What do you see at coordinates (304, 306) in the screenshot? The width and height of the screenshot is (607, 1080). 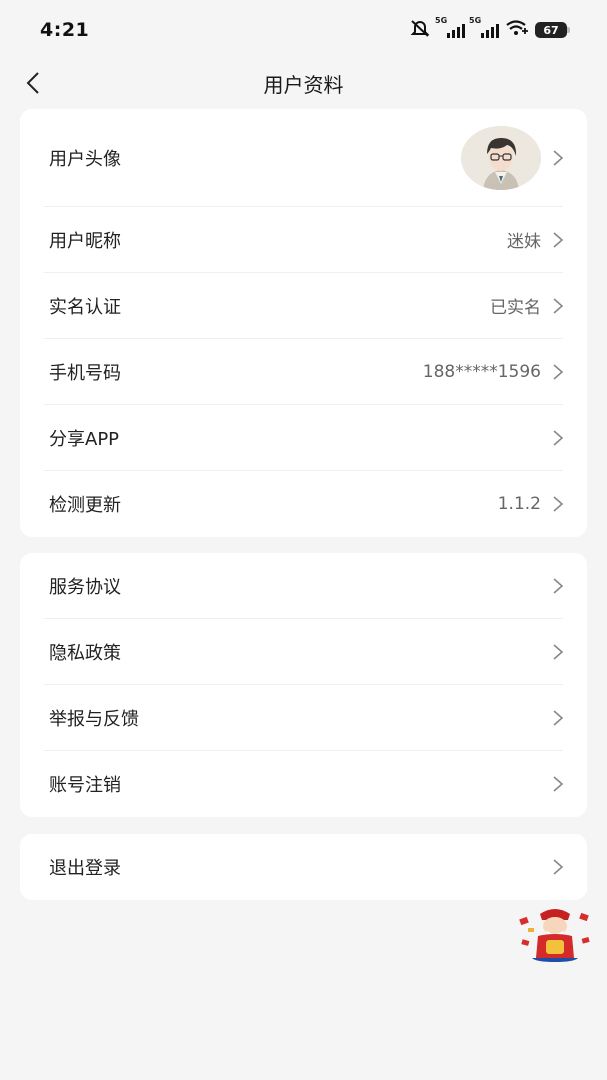 I see `real-name-row: 实名认证 已实名` at bounding box center [304, 306].